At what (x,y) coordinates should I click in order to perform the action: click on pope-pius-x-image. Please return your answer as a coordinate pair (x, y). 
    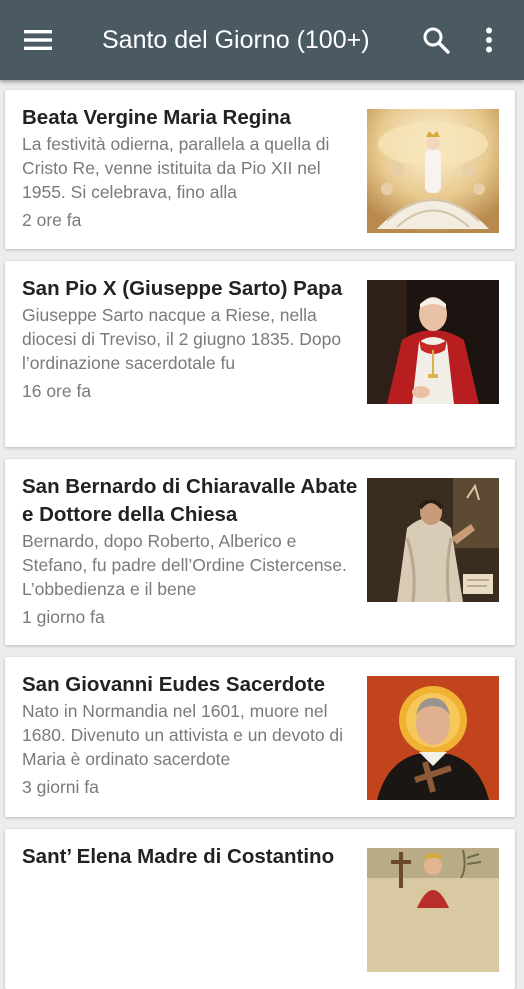
    Looking at the image, I should click on (433, 342).